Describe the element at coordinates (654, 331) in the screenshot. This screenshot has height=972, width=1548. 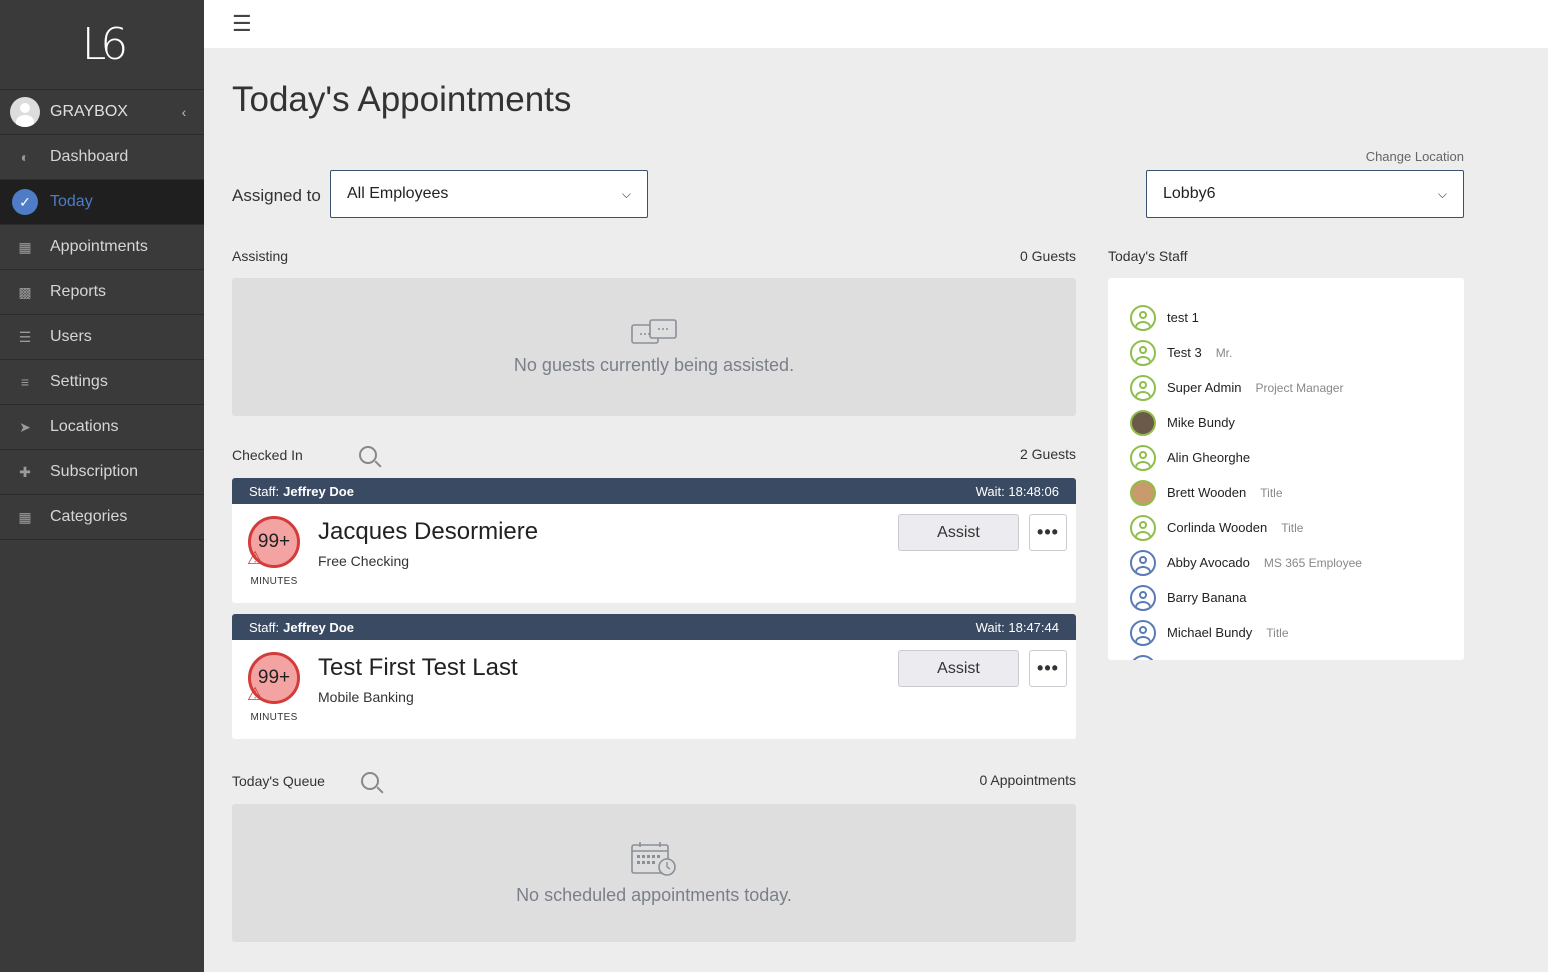
I see `chat-bubbles-icon` at that location.